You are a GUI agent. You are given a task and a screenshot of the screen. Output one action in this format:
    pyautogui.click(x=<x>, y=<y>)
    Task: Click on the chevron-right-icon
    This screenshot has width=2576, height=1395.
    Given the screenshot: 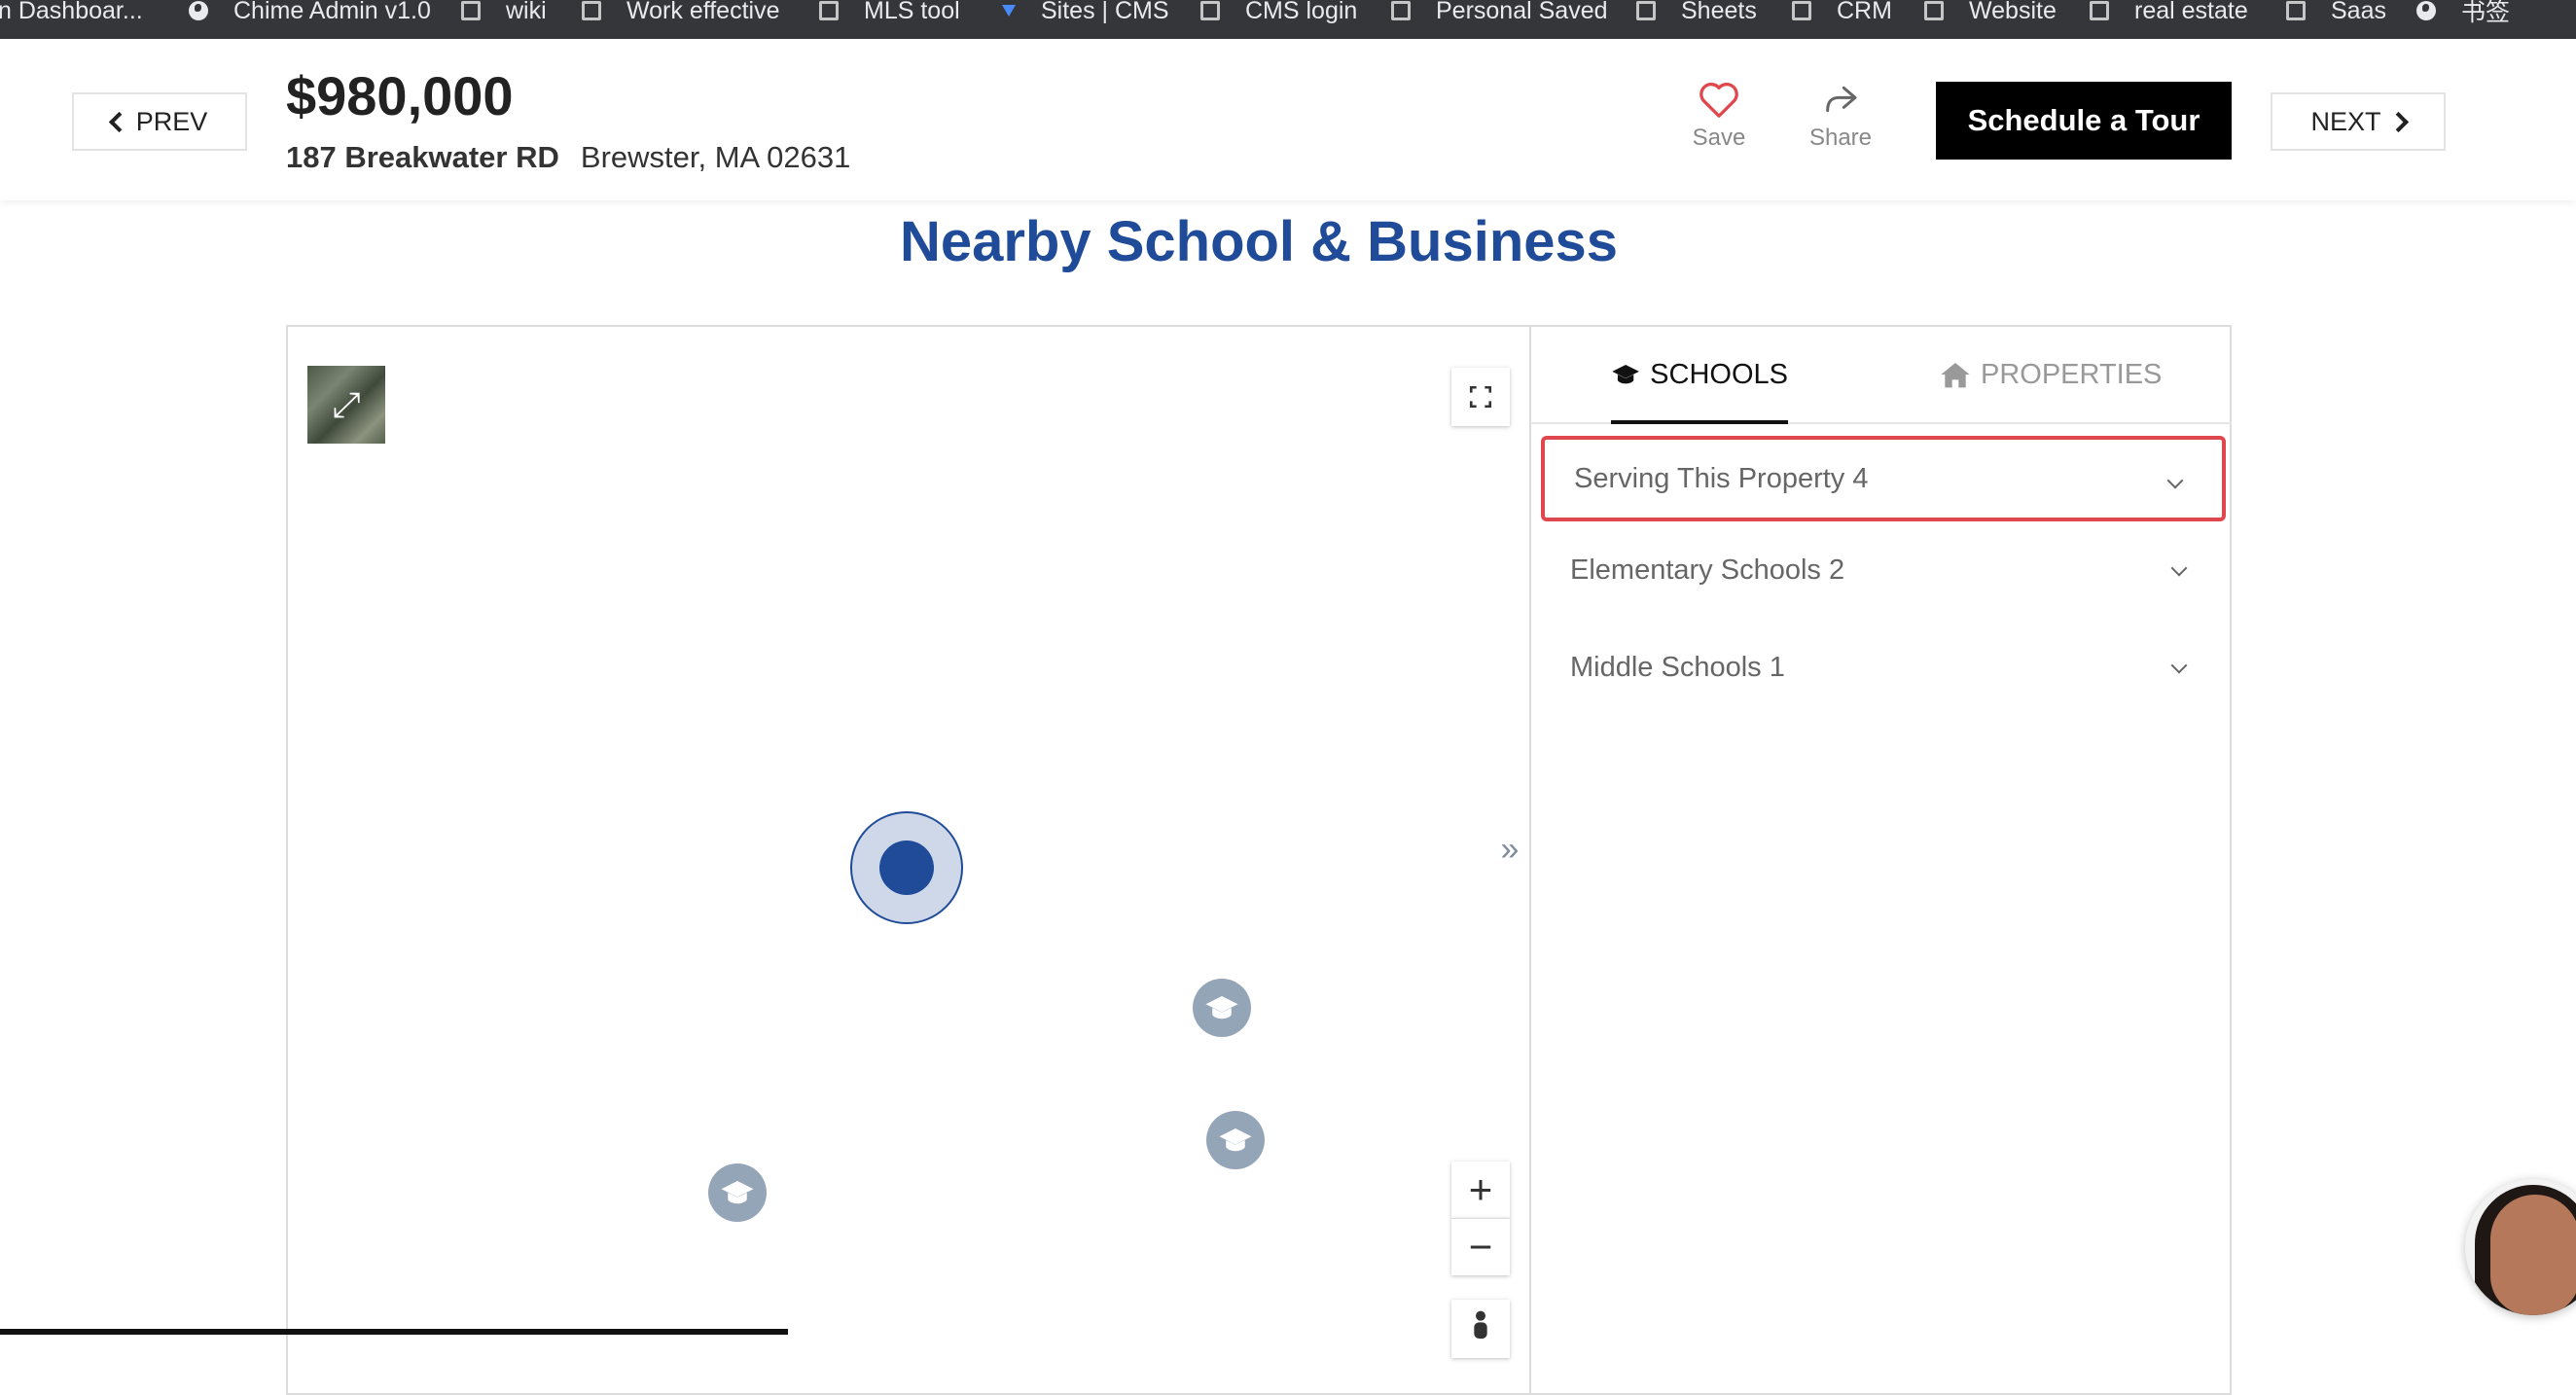 What is the action you would take?
    pyautogui.click(x=2398, y=121)
    